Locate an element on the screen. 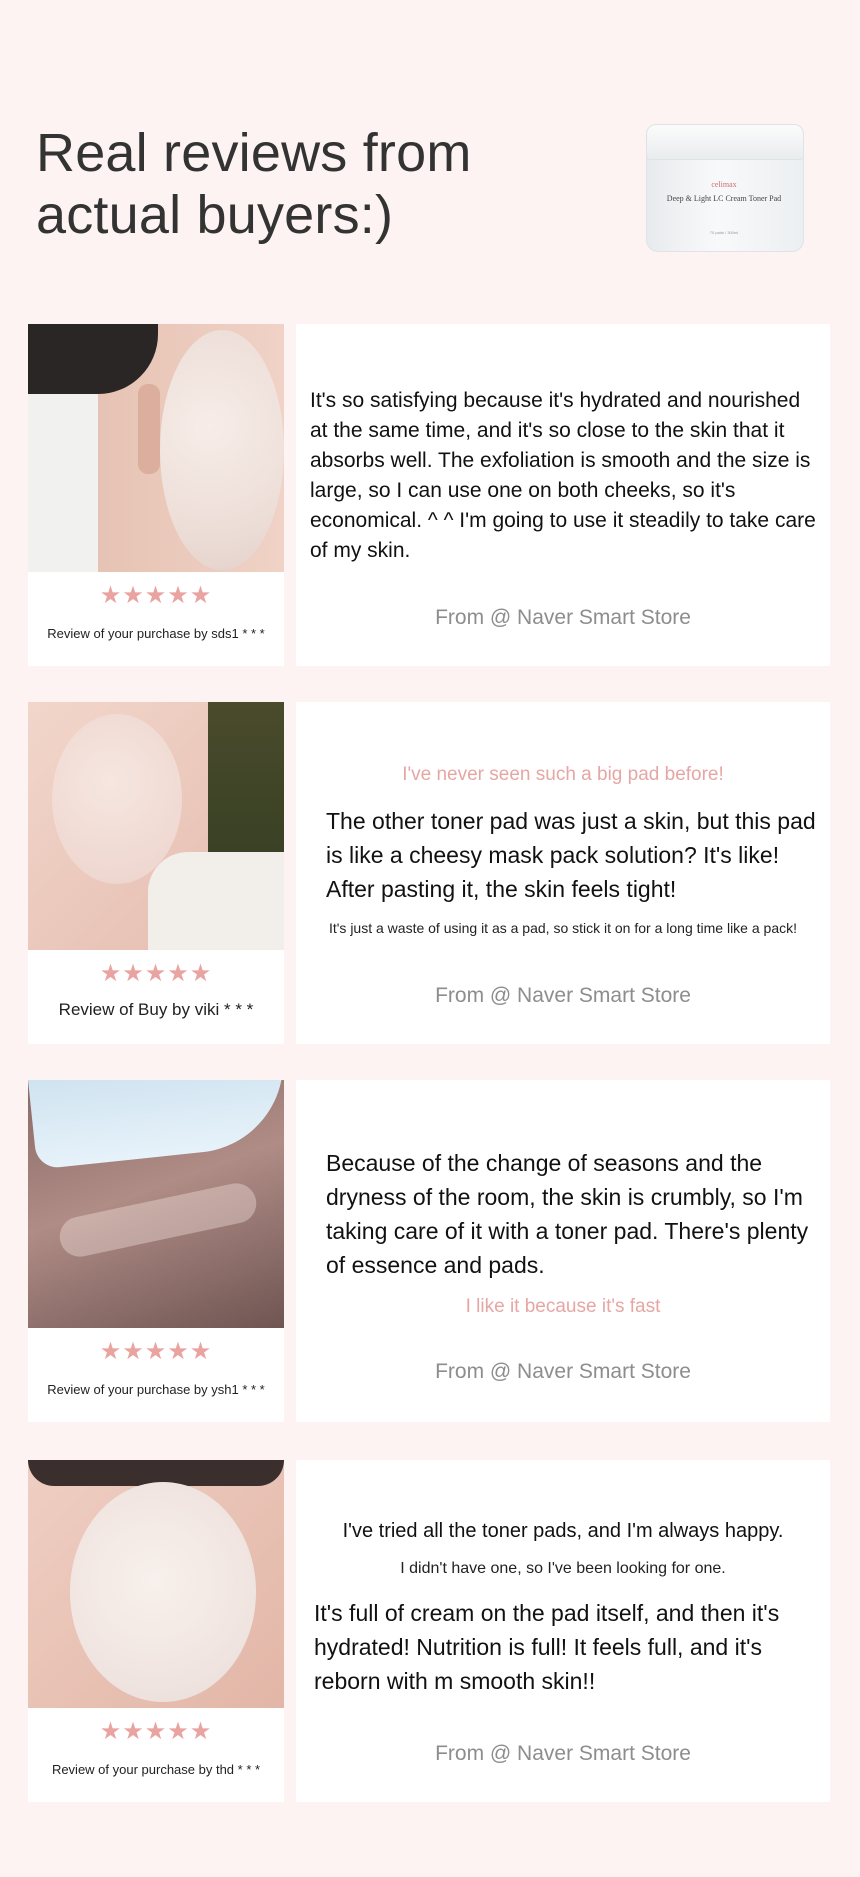  review-author: Review of your purchase by thd * * * is located at coordinates (156, 1769).